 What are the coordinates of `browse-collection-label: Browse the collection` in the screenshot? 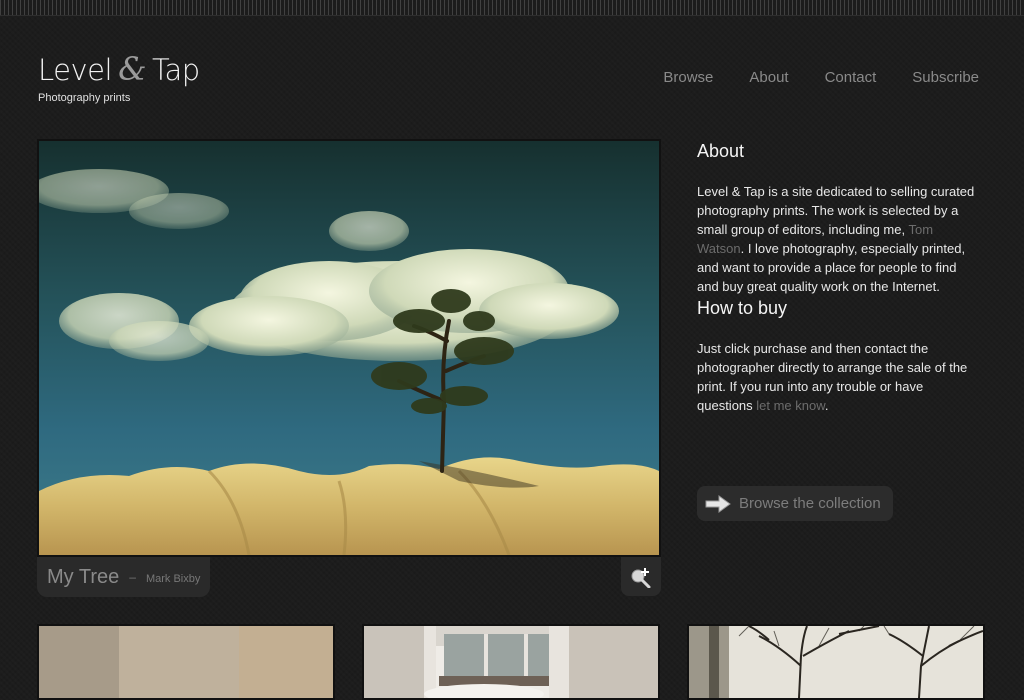 It's located at (810, 503).